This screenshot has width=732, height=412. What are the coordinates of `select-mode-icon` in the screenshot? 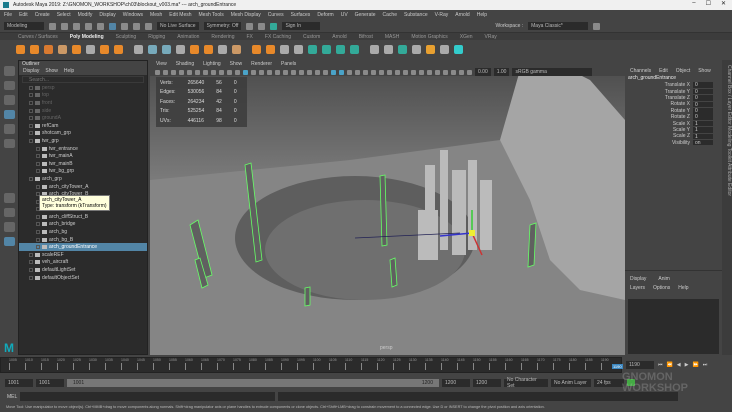 It's located at (112, 26).